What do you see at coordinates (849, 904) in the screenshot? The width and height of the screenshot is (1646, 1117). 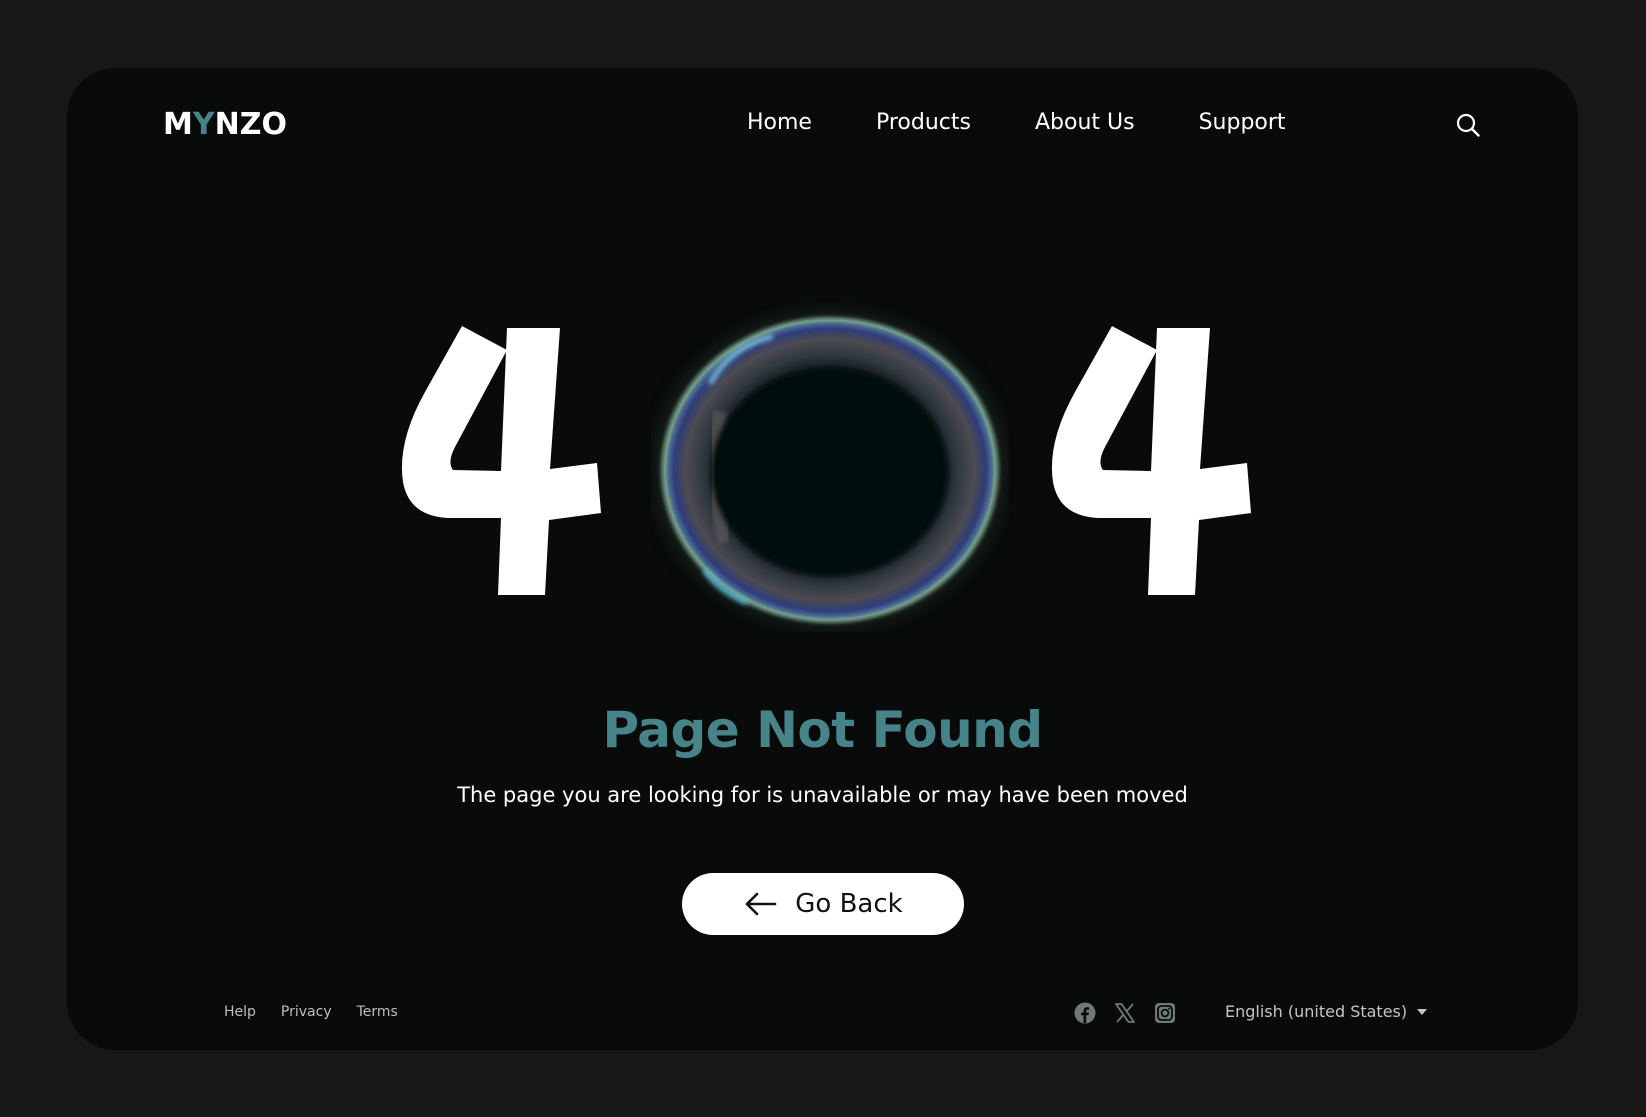 I see `go-back-label: Go Back` at bounding box center [849, 904].